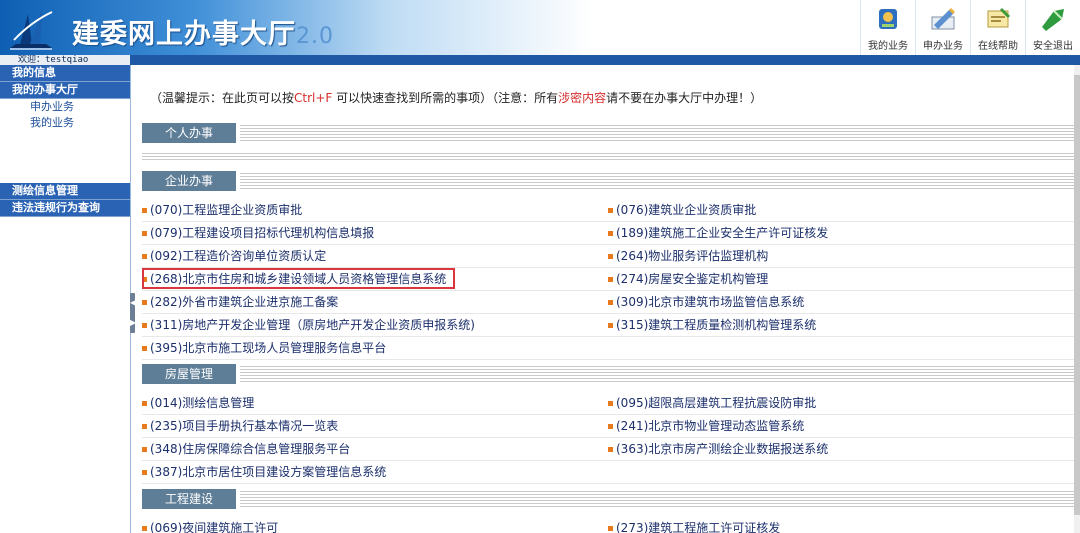  I want to click on list-row: (348)住房保障综合信息管理服务平台 (363)北京市房产测绘企业数据报送系统, so click(608, 450).